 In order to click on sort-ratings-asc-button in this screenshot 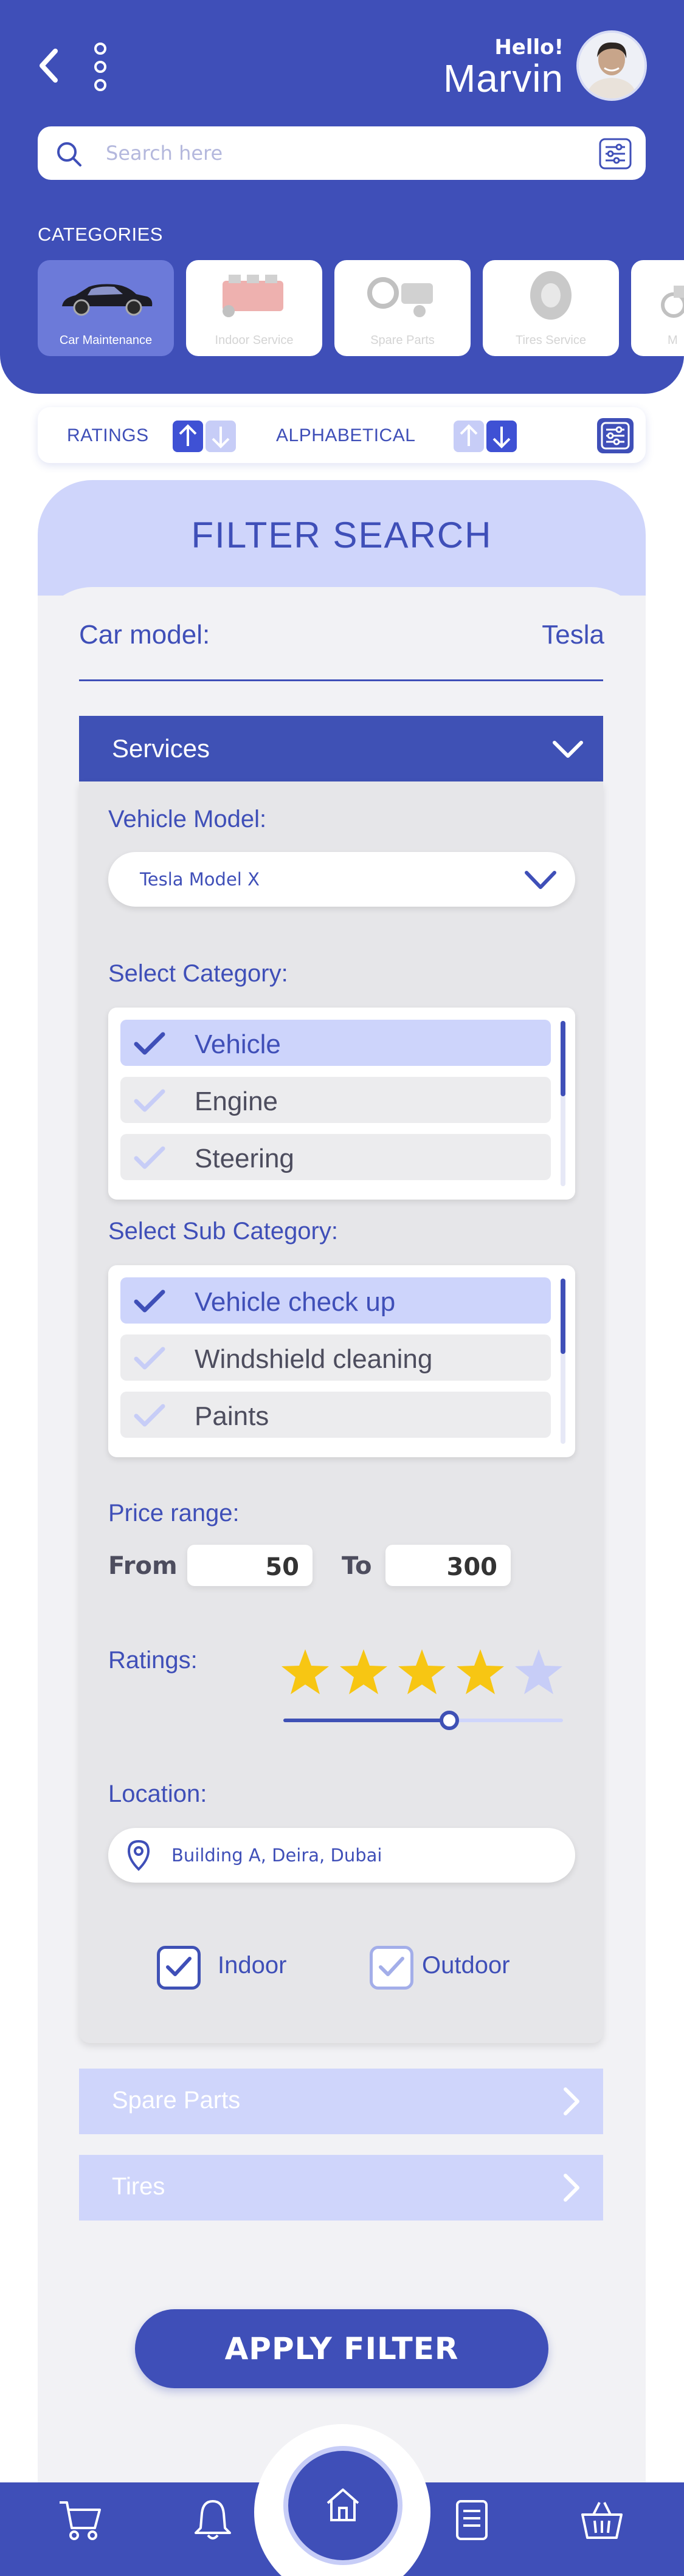, I will do `click(188, 436)`.